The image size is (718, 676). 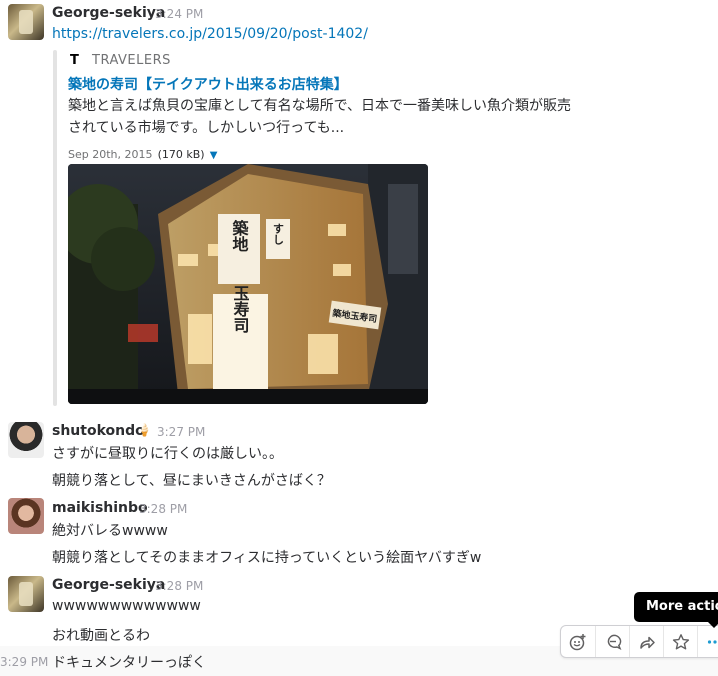 I want to click on sign-tamazushi: 玉寿司, so click(x=240, y=309).